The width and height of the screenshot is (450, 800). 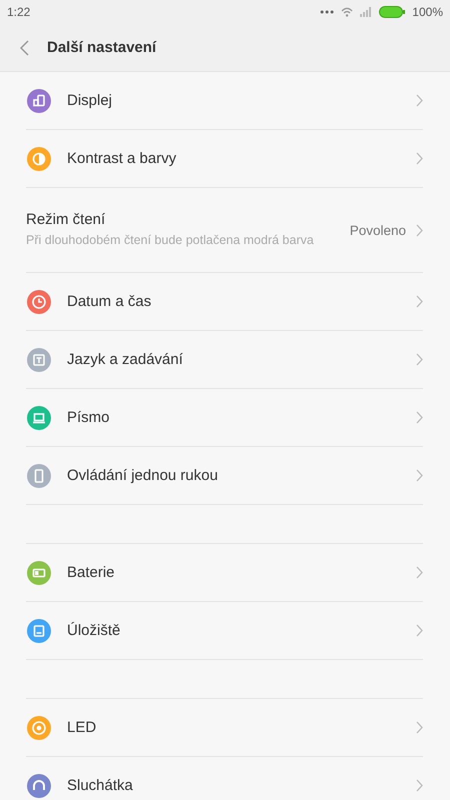 I want to click on status-time: 1:22, so click(x=18, y=12).